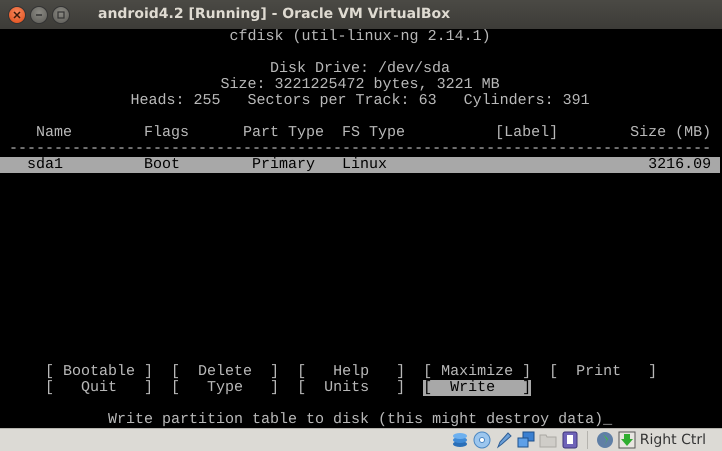  What do you see at coordinates (525, 440) in the screenshot?
I see `network-icon` at bounding box center [525, 440].